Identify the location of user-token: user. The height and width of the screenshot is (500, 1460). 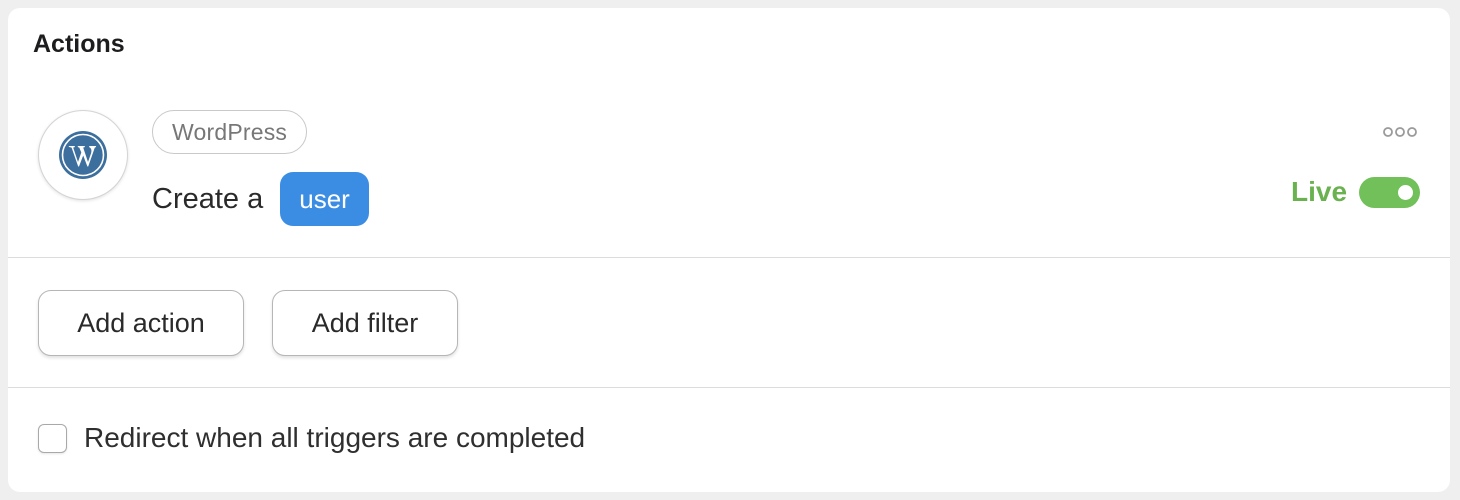
(324, 199).